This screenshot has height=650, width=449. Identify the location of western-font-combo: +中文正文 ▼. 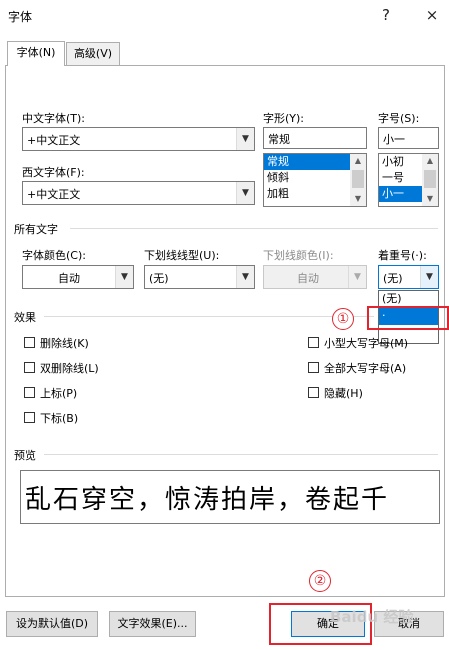
(138, 193).